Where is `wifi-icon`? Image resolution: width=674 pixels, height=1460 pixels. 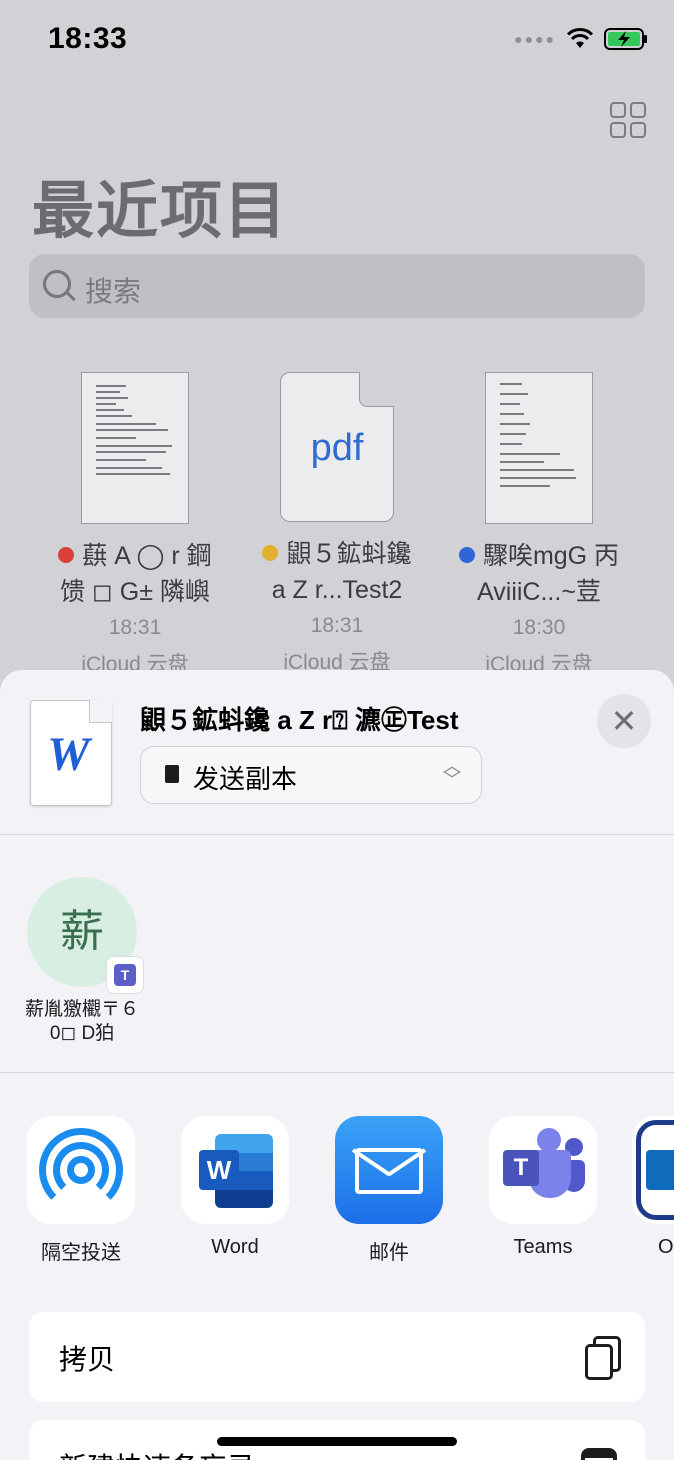 wifi-icon is located at coordinates (580, 38).